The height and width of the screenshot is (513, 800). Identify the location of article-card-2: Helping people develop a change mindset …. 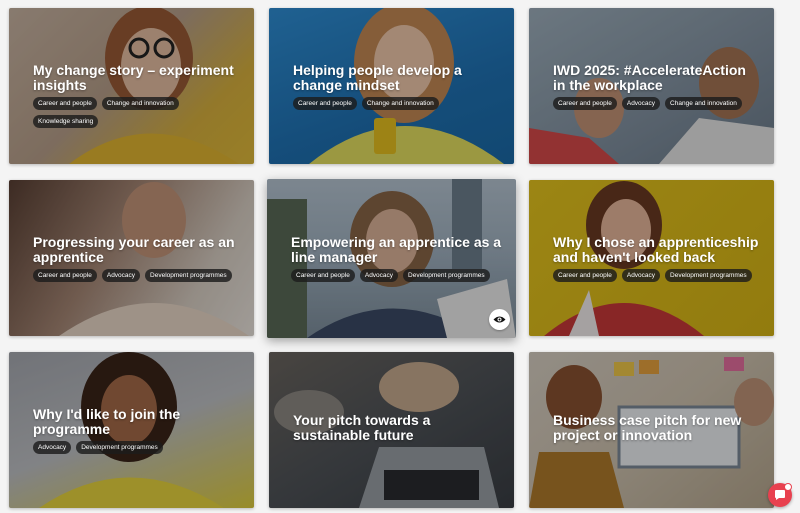
(391, 86).